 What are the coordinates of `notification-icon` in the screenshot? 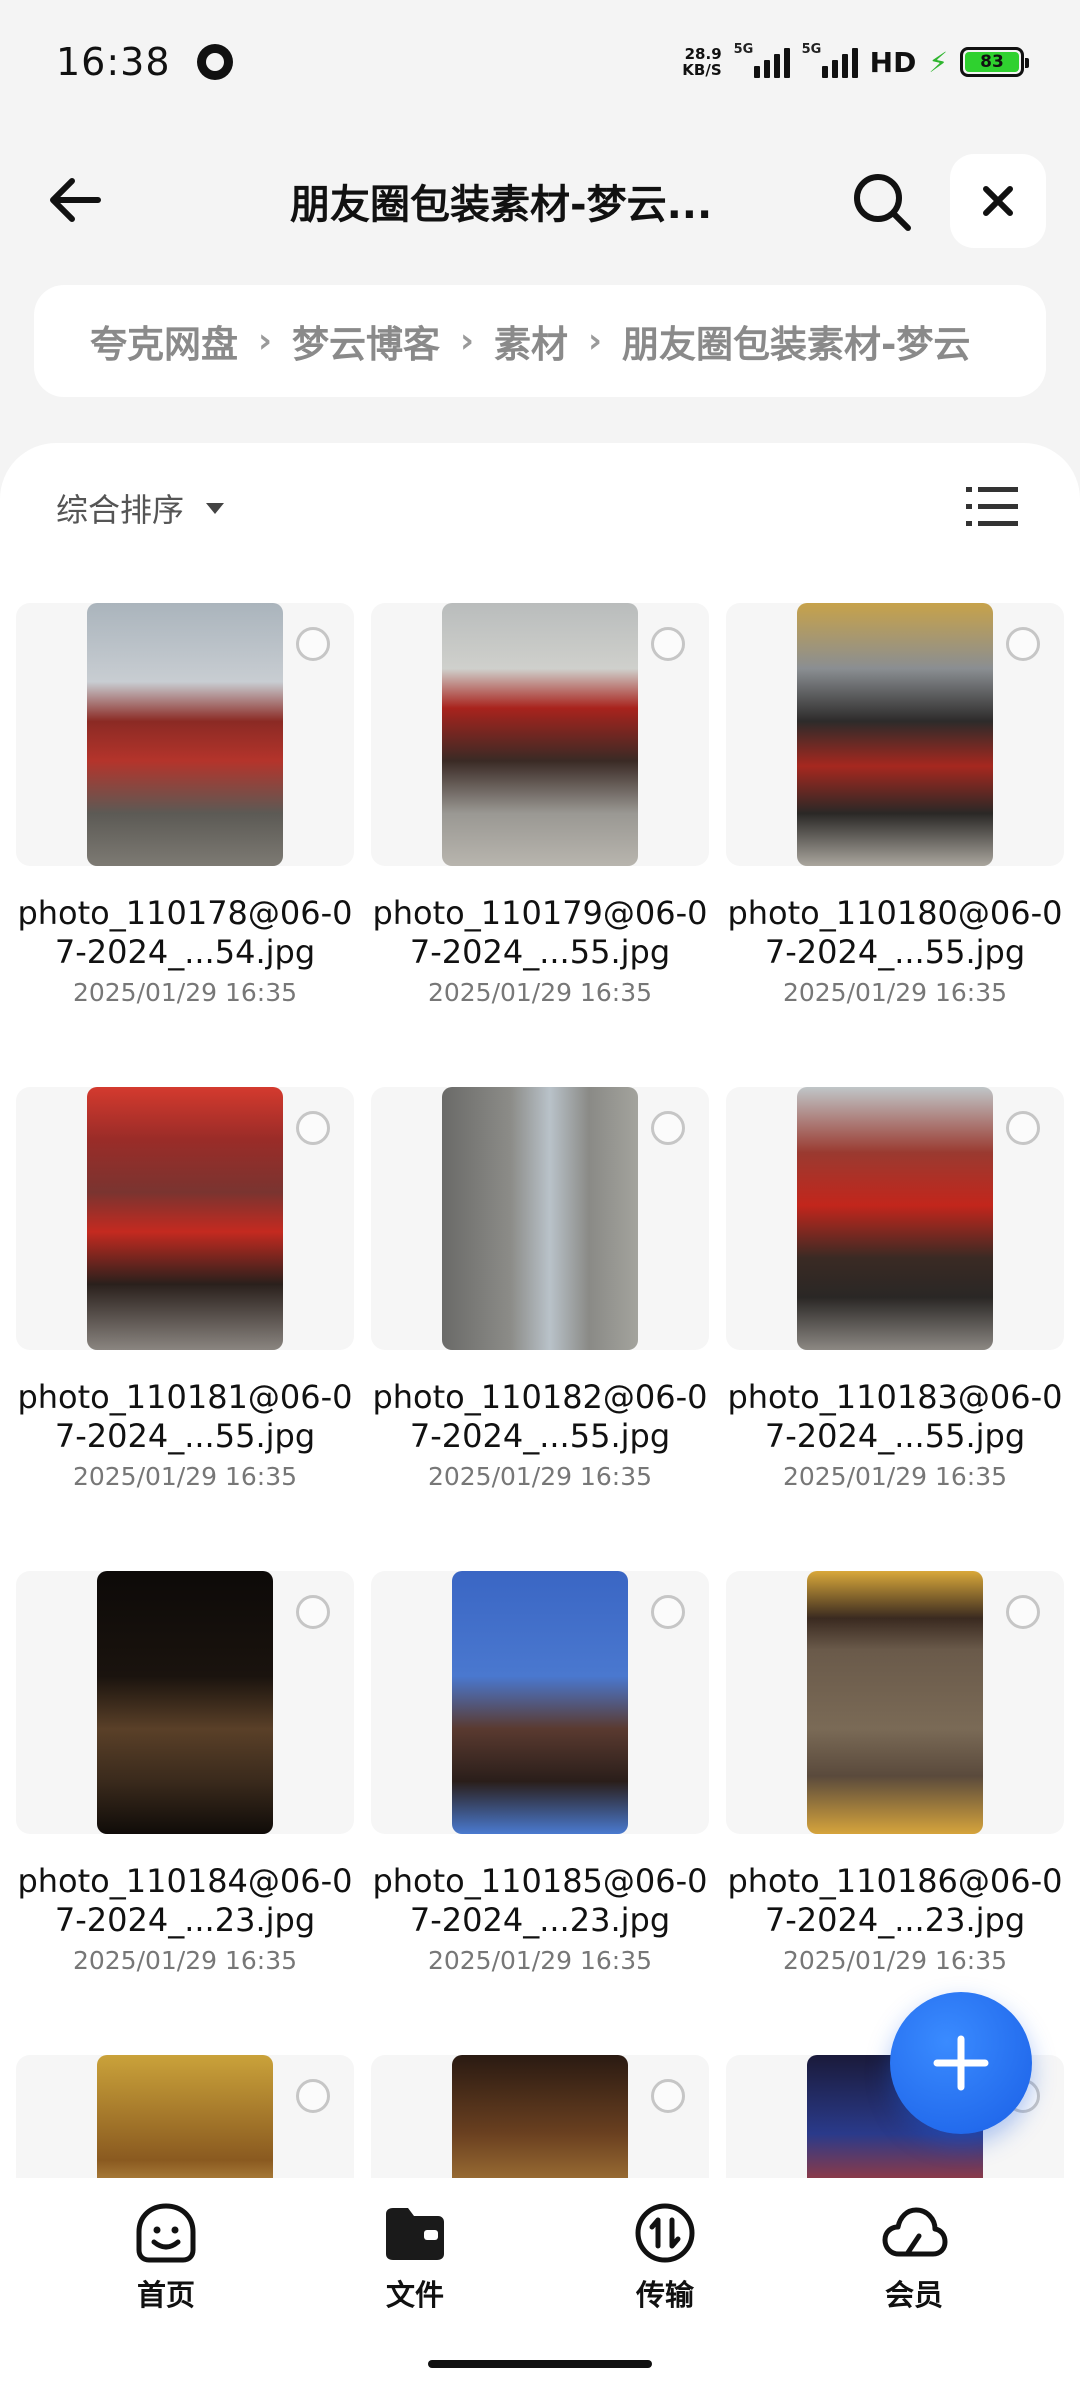 It's located at (214, 62).